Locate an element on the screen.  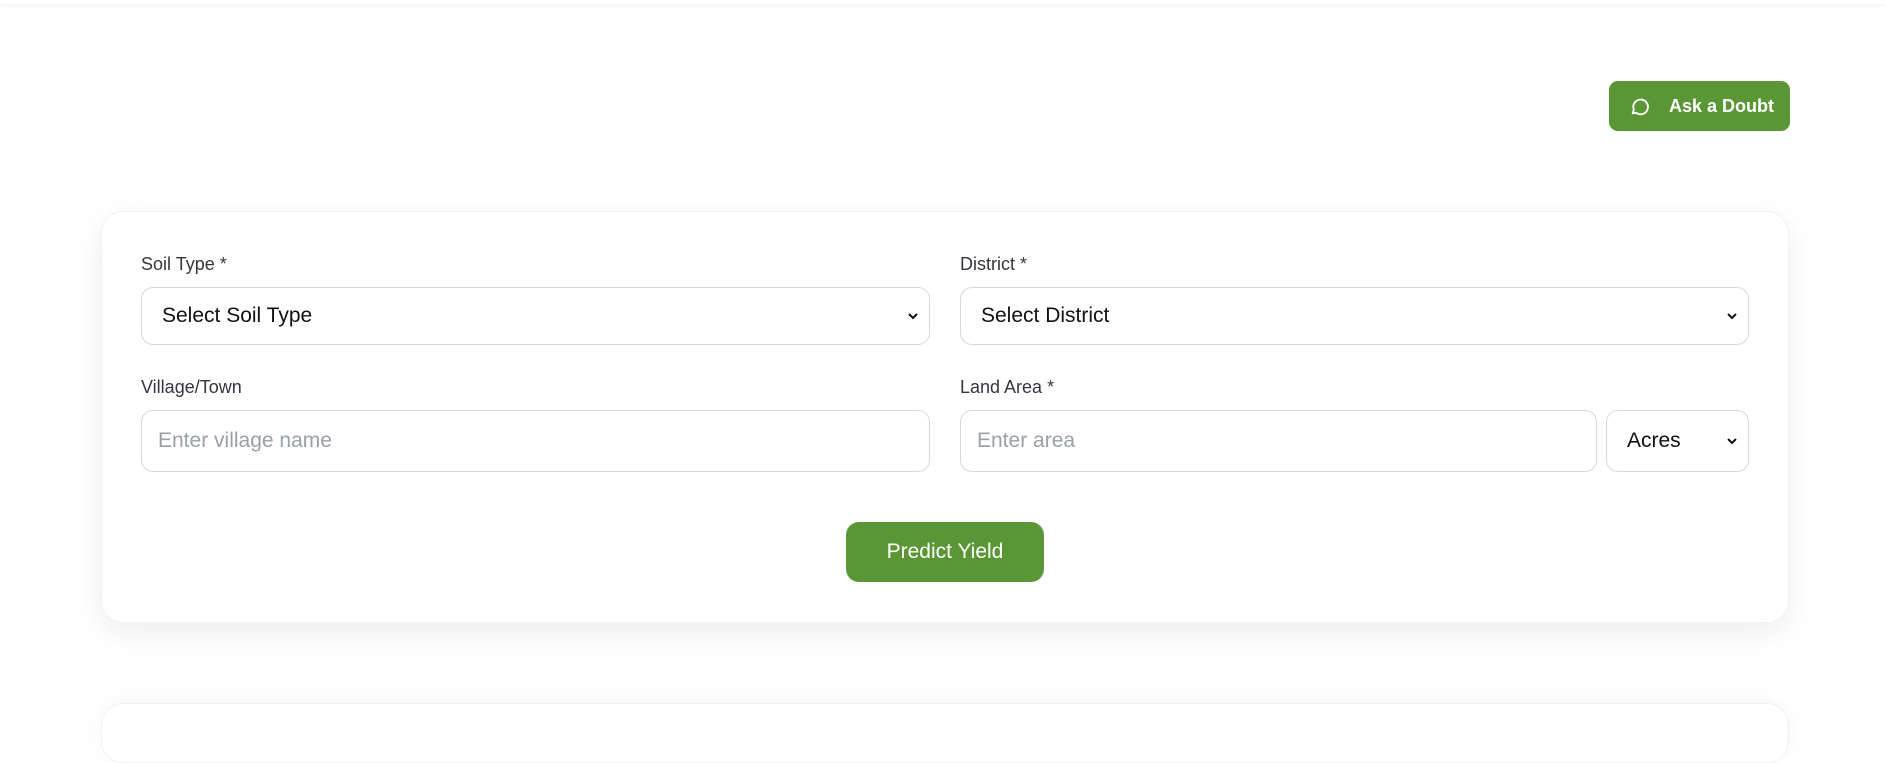
district-selected-value: Select District is located at coordinates (1045, 315).